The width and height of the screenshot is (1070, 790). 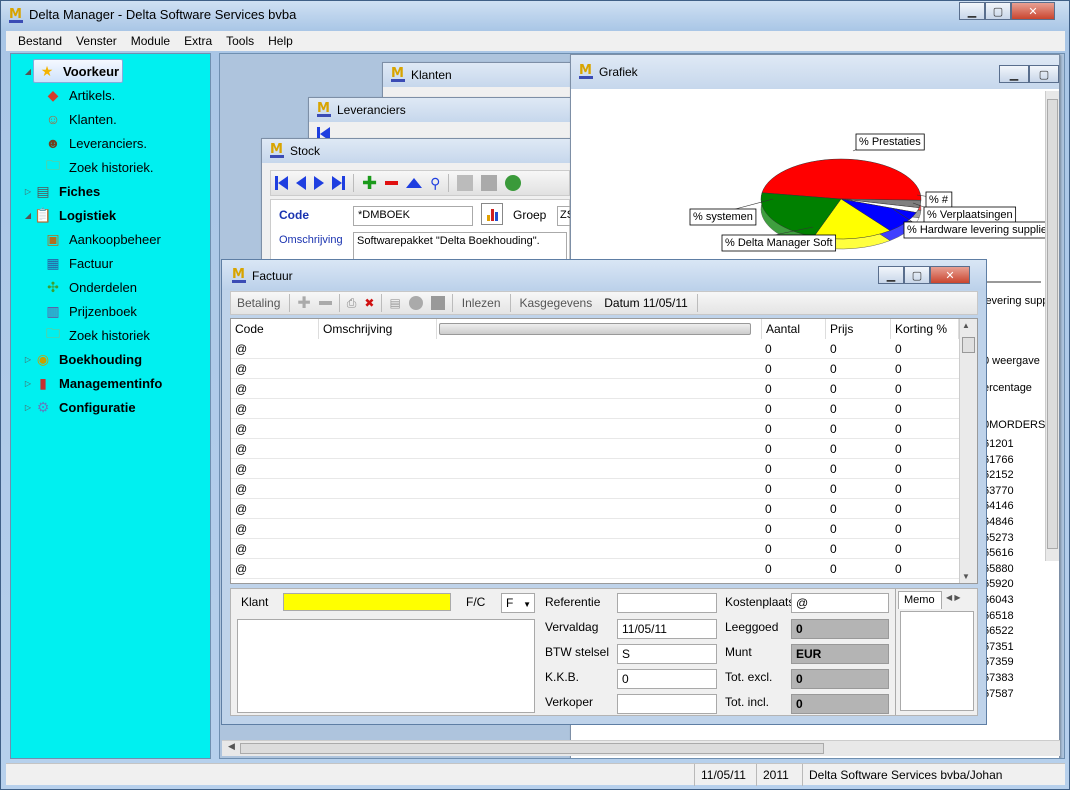 I want to click on grafiek-scroll-thumb, so click(x=1052, y=324).